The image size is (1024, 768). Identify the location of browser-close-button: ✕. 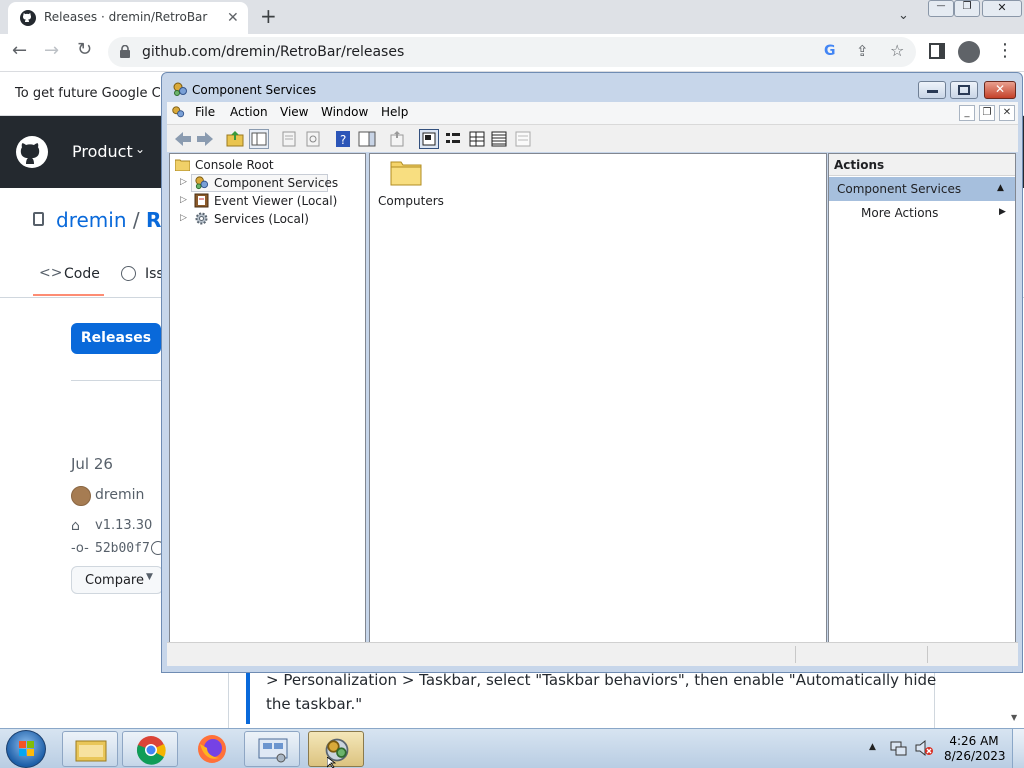
(1002, 8).